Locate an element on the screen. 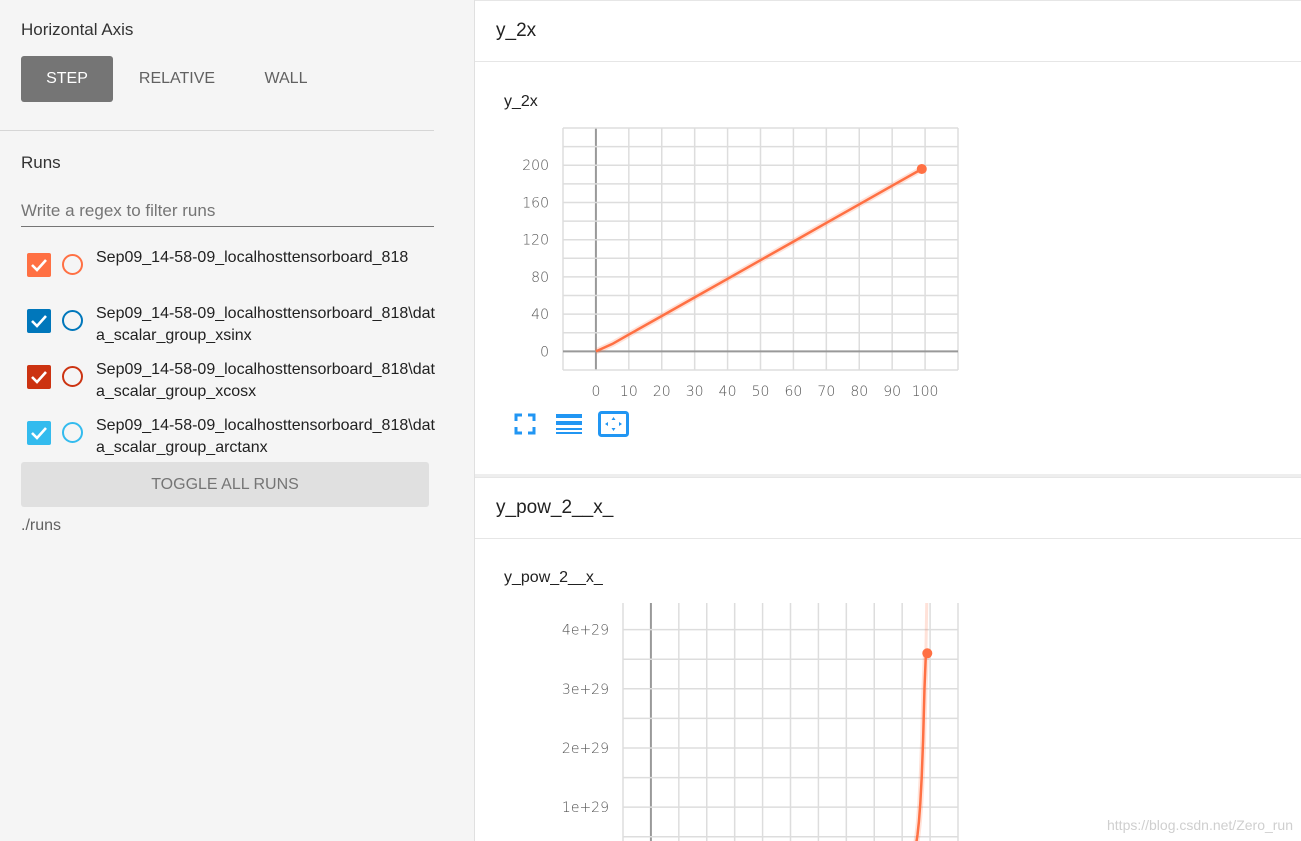  y-tick-label: 80 is located at coordinates (540, 278).